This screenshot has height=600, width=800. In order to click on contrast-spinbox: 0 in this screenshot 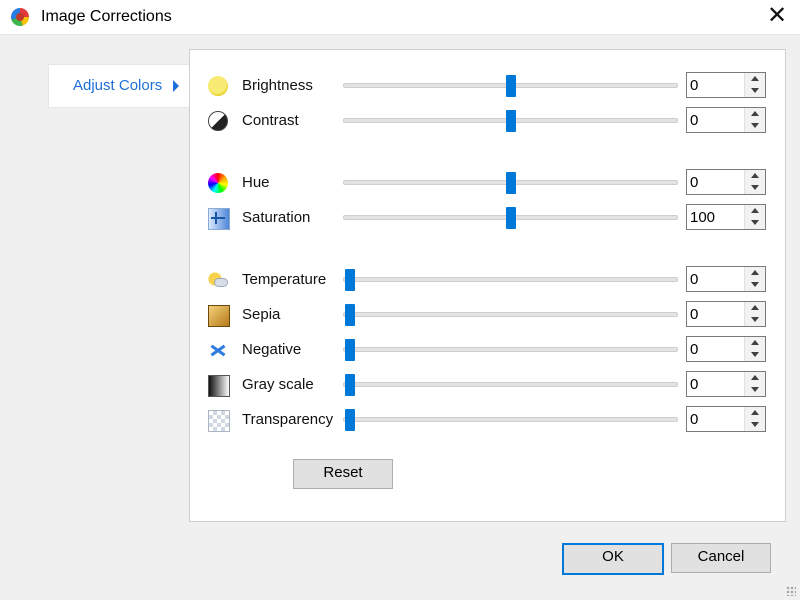, I will do `click(726, 120)`.